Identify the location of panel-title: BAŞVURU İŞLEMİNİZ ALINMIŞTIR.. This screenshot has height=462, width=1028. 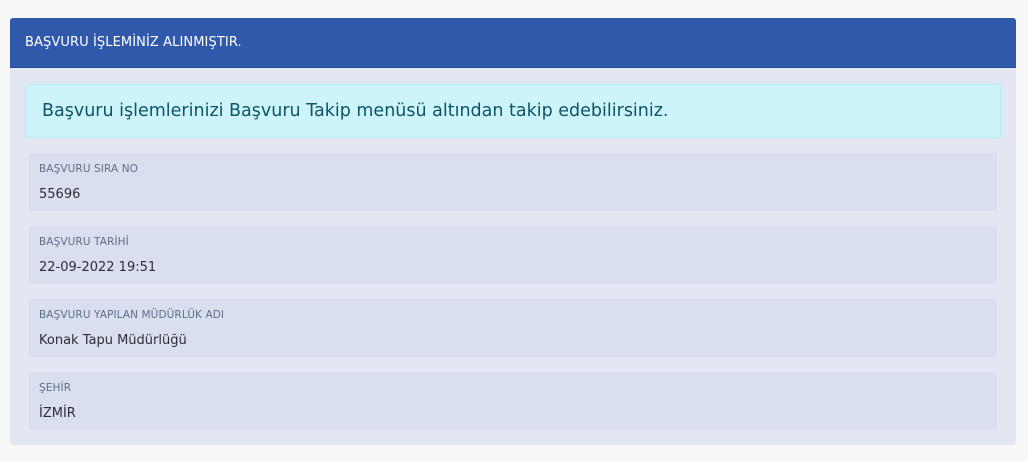
(513, 43).